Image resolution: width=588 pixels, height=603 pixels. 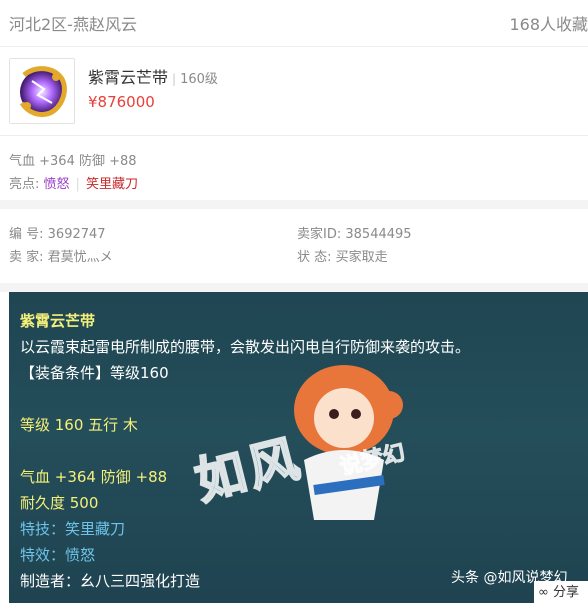 What do you see at coordinates (24, 184) in the screenshot?
I see `highlights-label: 亮点:` at bounding box center [24, 184].